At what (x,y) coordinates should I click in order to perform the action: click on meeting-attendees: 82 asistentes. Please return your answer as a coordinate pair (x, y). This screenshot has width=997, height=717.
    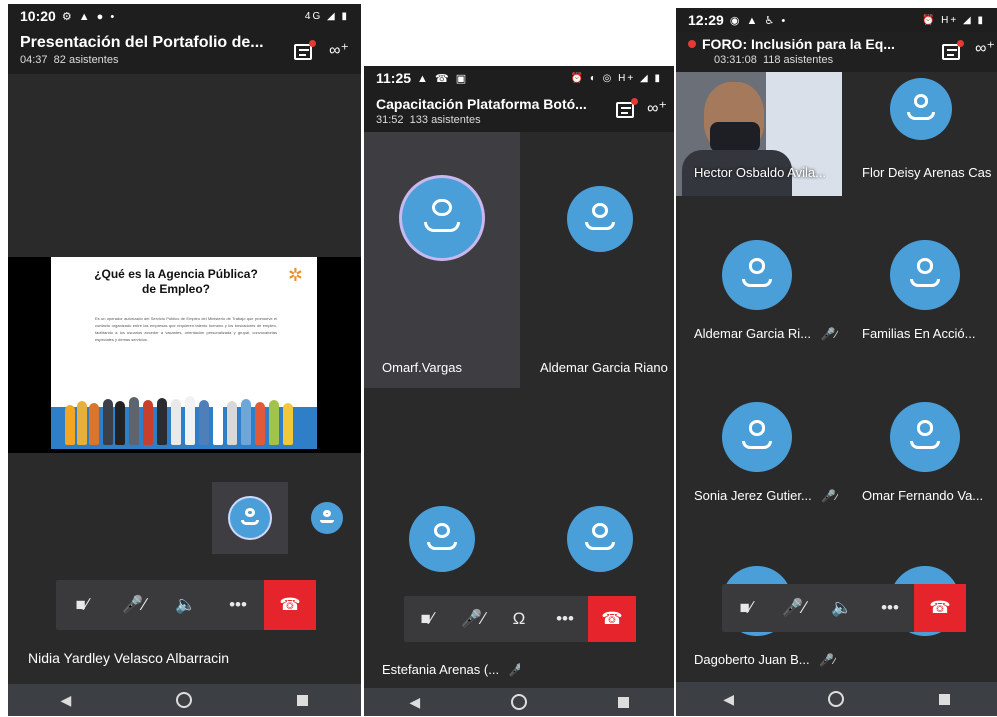
    Looking at the image, I should click on (86, 60).